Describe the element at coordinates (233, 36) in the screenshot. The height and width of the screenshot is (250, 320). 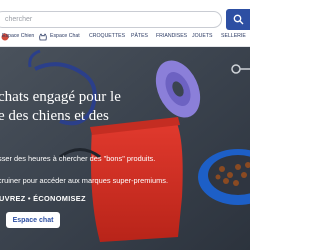
I see `nav-item-sellerie: SELLERIE` at that location.